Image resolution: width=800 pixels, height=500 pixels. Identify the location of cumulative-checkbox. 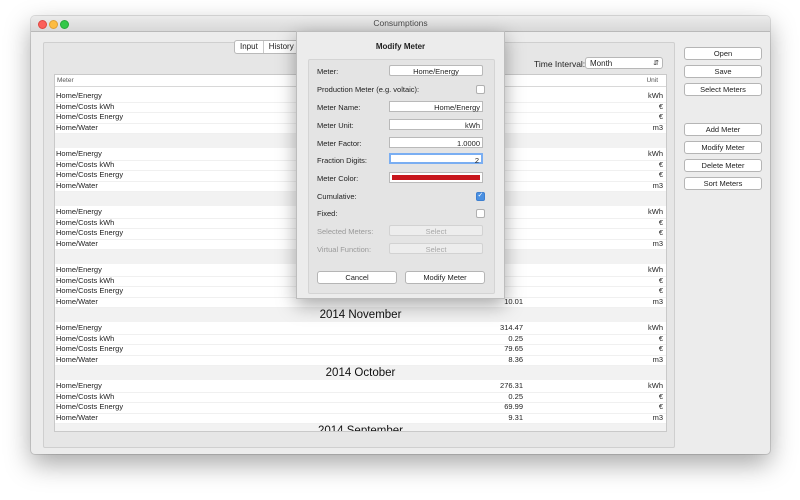
(480, 196).